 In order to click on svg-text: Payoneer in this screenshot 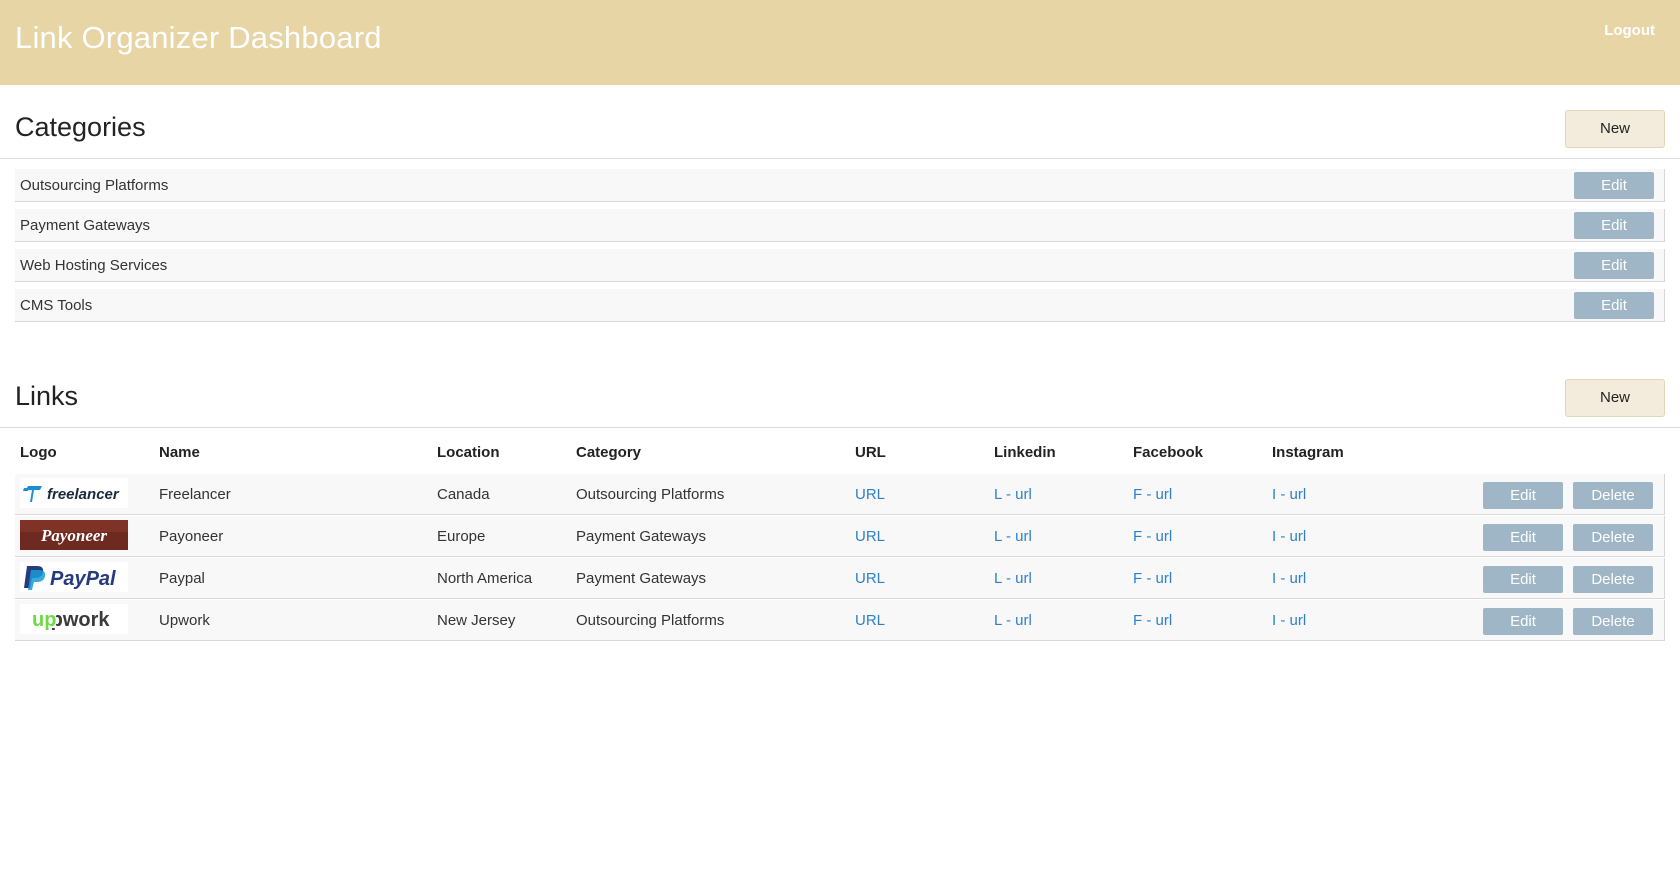, I will do `click(73, 535)`.